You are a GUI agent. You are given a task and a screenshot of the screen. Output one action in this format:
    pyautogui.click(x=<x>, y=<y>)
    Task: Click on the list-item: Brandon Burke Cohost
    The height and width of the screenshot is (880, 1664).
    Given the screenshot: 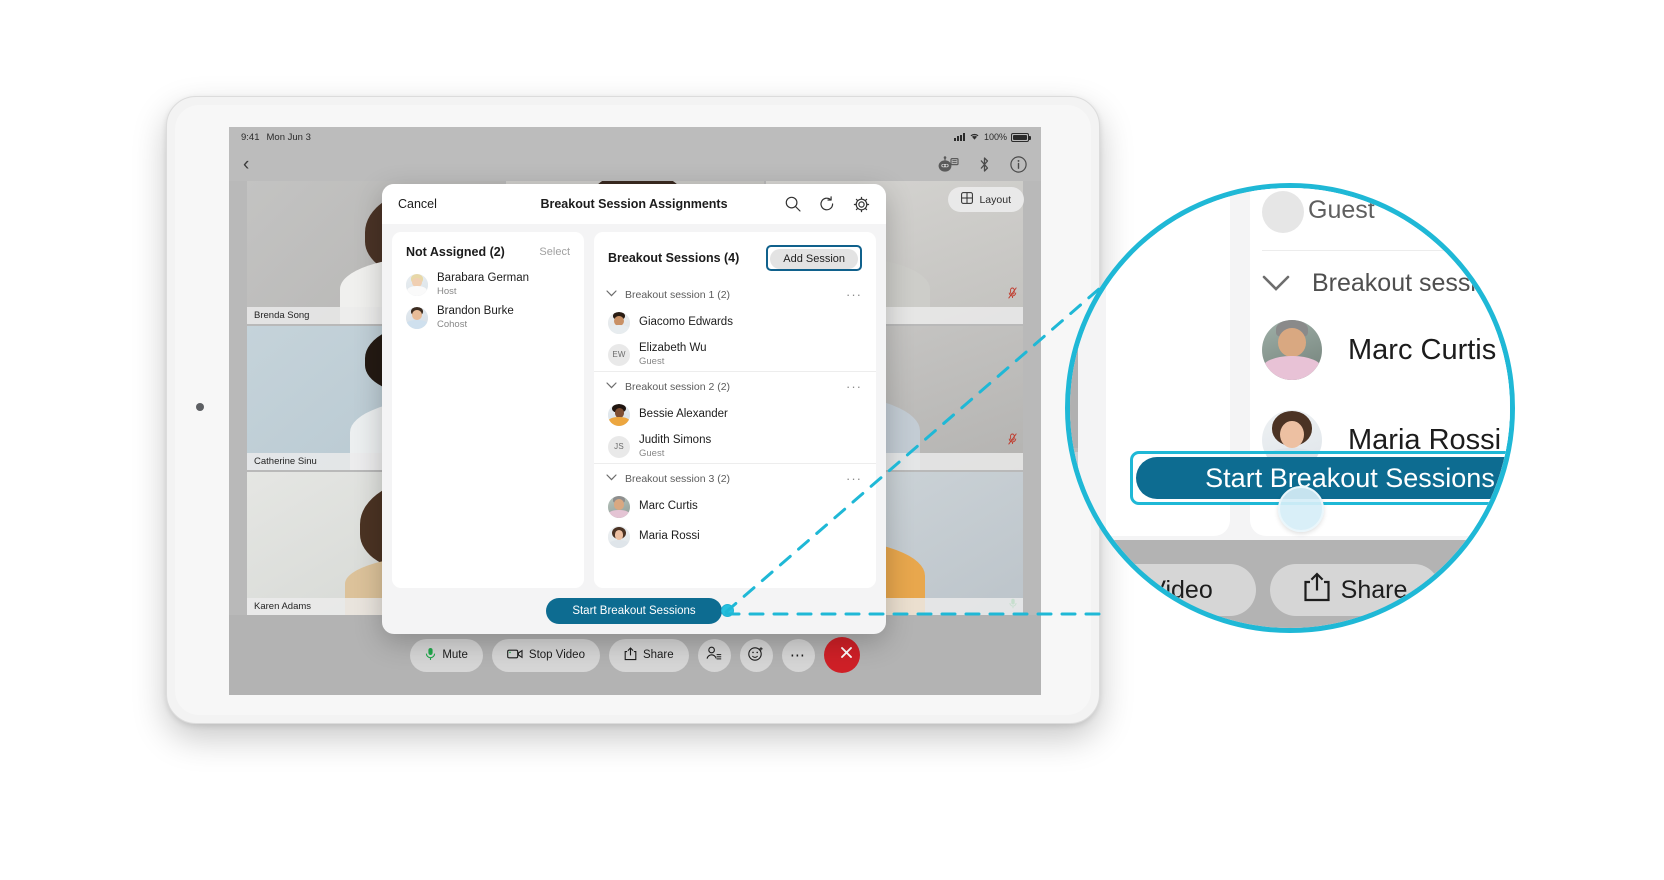 What is the action you would take?
    pyautogui.click(x=488, y=317)
    